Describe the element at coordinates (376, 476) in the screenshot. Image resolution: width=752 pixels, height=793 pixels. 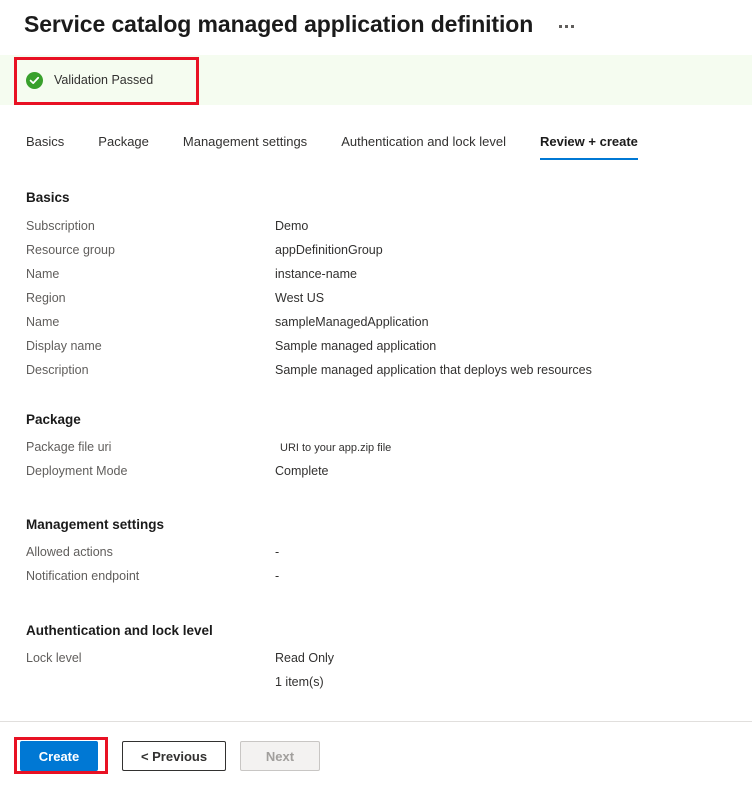
I see `summary-row-deployment-mode: Deployment Mode Complete` at that location.